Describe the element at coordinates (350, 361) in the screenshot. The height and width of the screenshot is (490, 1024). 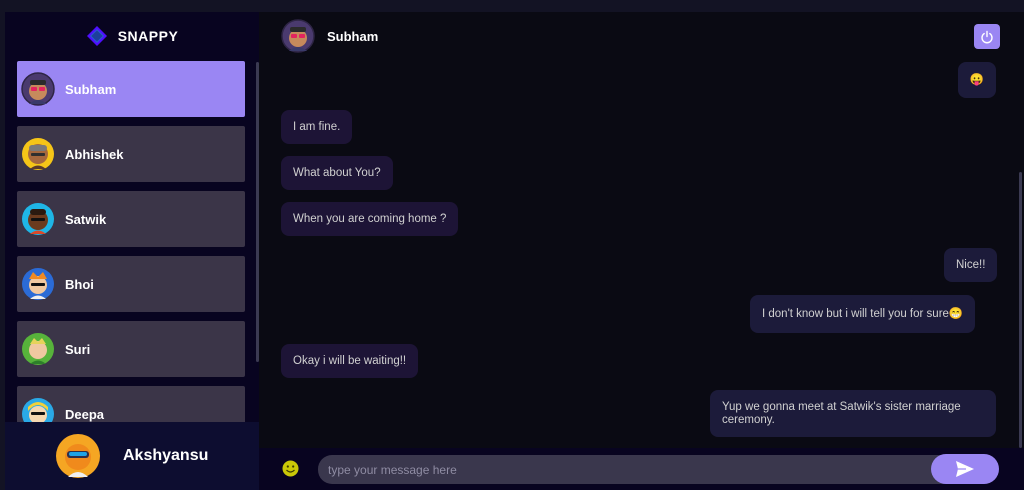
I see `message-received: Okay i will be waiting!!` at that location.